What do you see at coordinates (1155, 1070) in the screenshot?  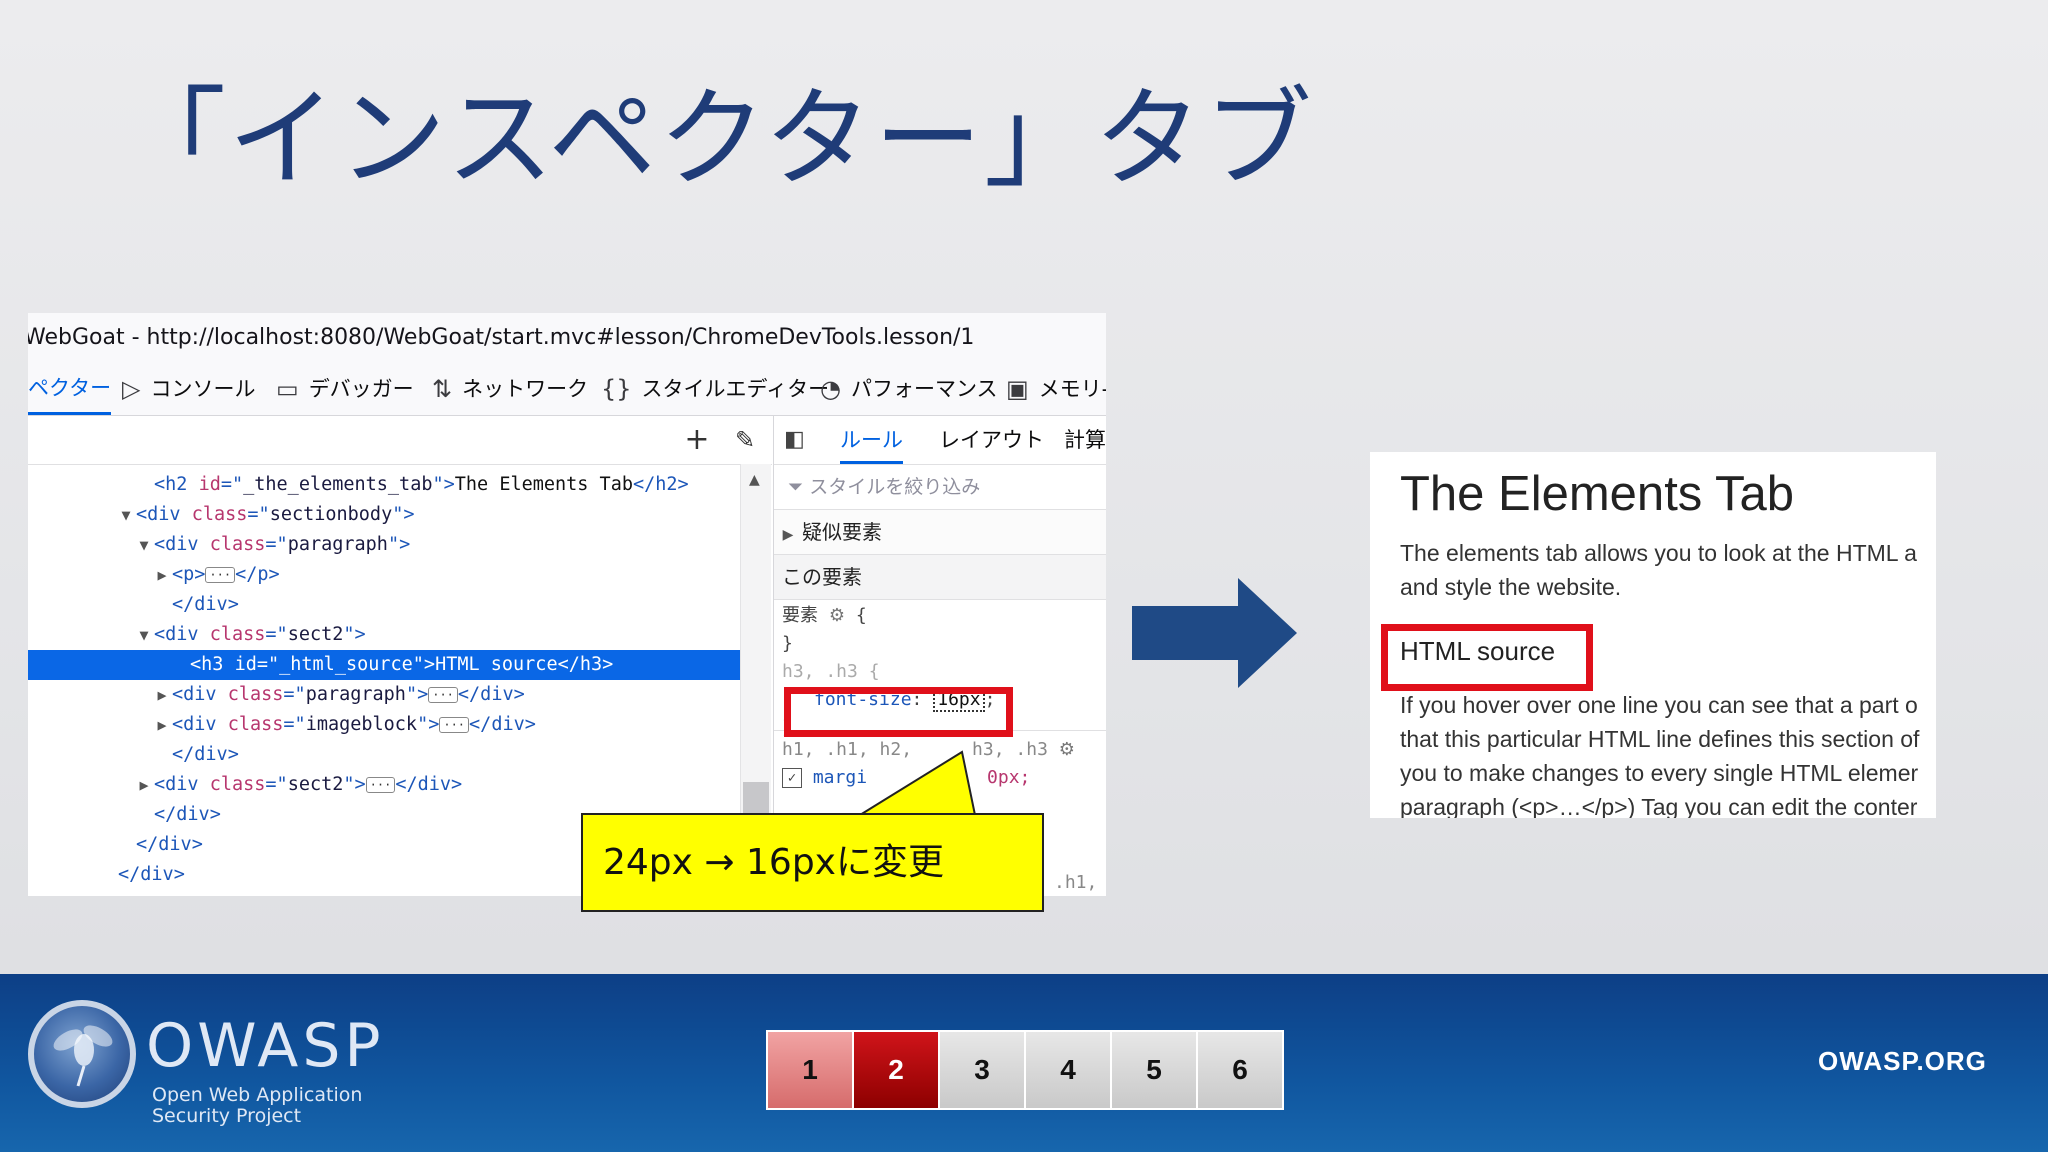 I see `page-button: 5` at bounding box center [1155, 1070].